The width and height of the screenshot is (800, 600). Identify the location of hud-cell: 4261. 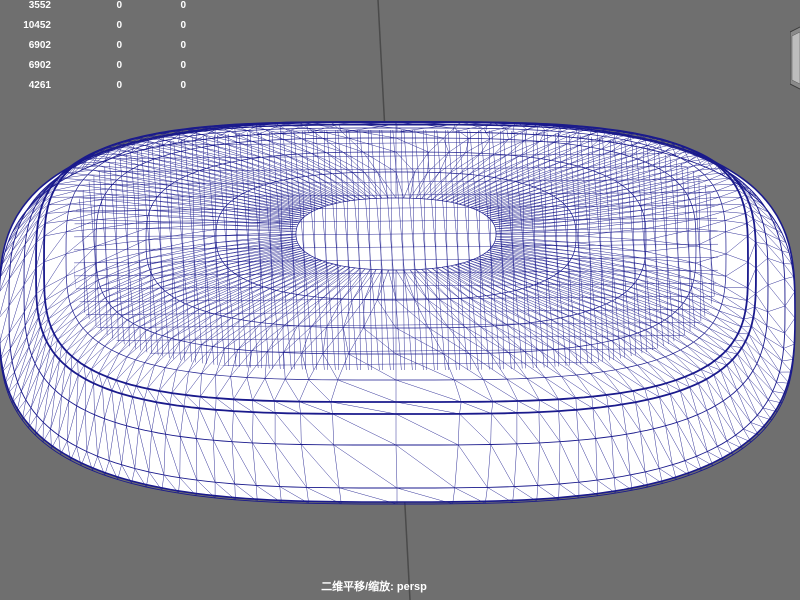
(39, 85).